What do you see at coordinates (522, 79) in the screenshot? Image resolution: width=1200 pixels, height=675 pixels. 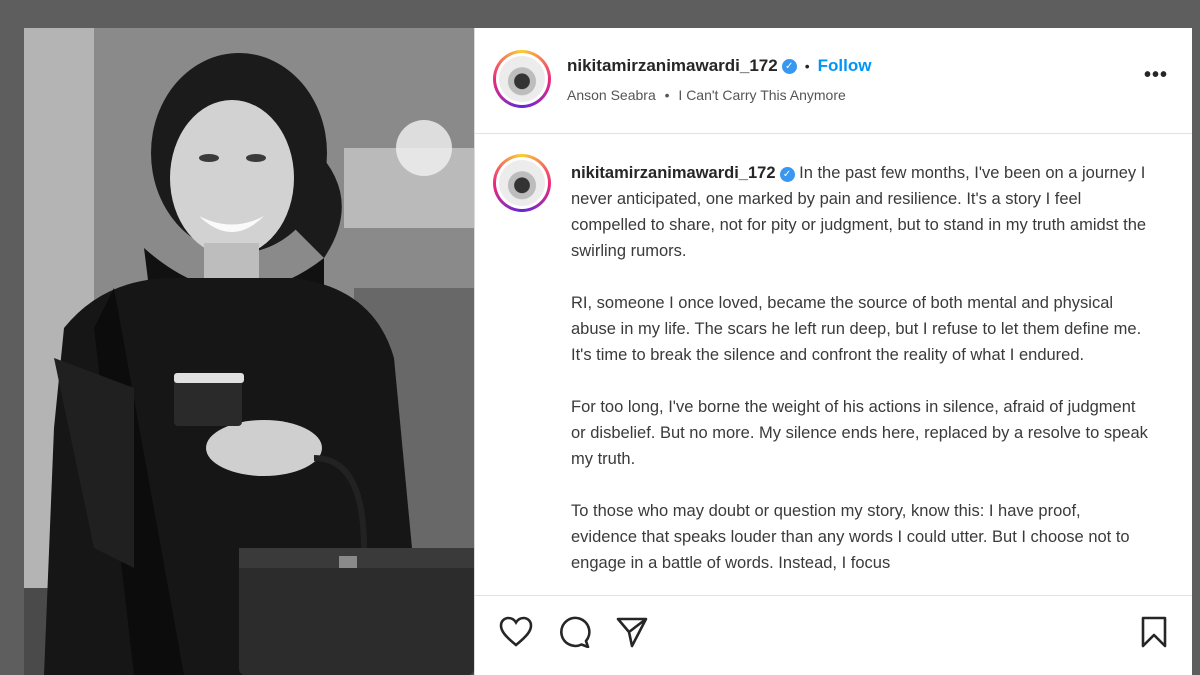 I see `author-avatar` at bounding box center [522, 79].